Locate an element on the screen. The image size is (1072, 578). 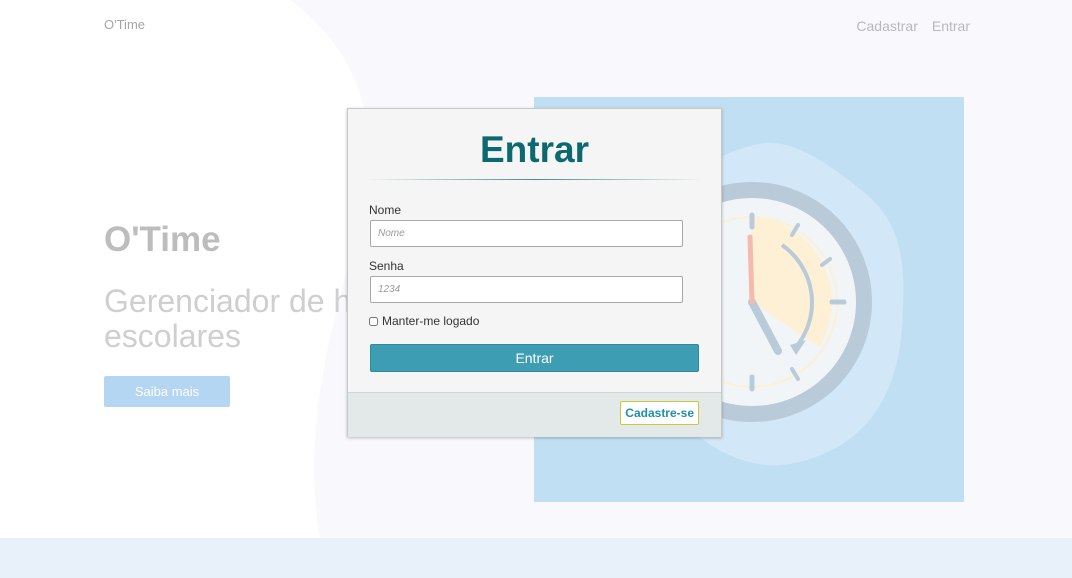
hero-title: O'Time is located at coordinates (162, 239).